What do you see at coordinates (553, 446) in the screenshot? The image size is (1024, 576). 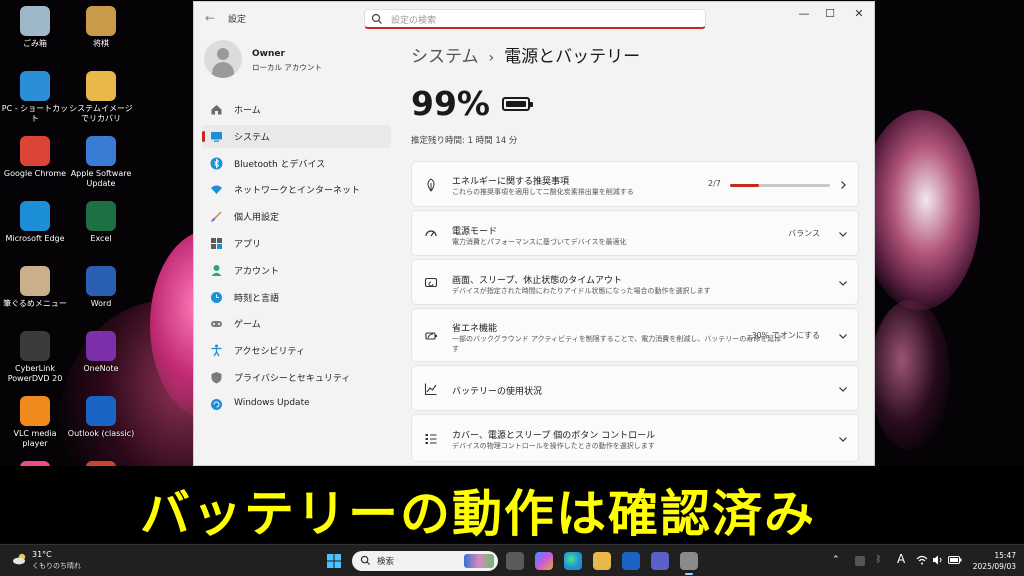 I see `card-subtitle: デバイスの物理コントロールを操作したときの動作を選択します` at bounding box center [553, 446].